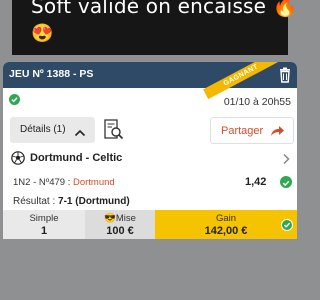 The image size is (320, 300). What do you see at coordinates (150, 81) in the screenshot?
I see `ticket-header: JEU Nº 1388 - PS GAGNANT` at bounding box center [150, 81].